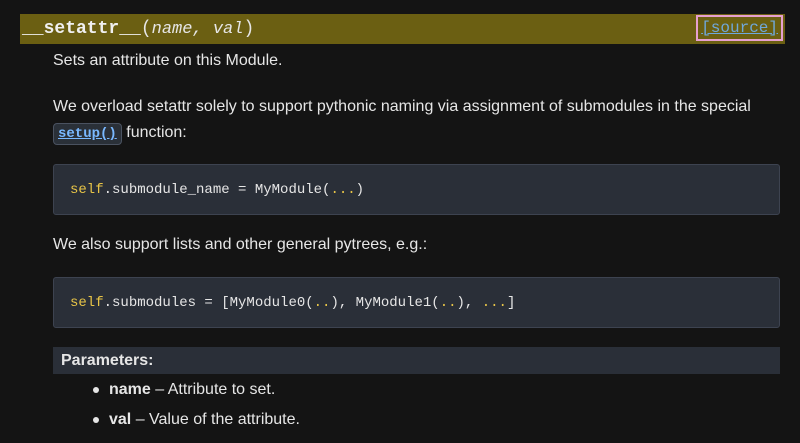  What do you see at coordinates (249, 29) in the screenshot?
I see `close-paren: )` at bounding box center [249, 29].